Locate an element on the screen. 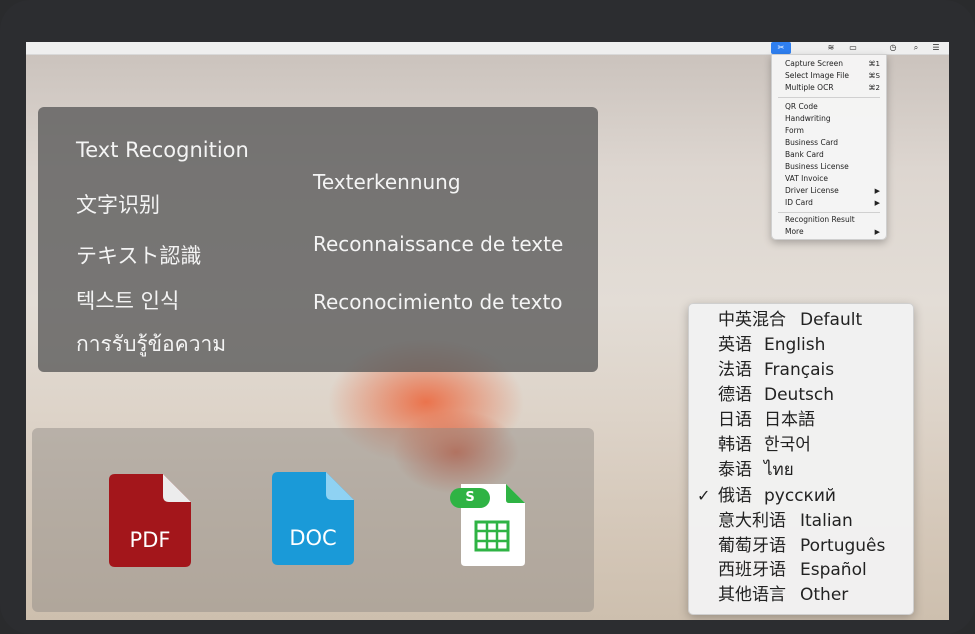 Image resolution: width=975 pixels, height=634 pixels. language-chinese-name: 俄语 is located at coordinates (735, 496).